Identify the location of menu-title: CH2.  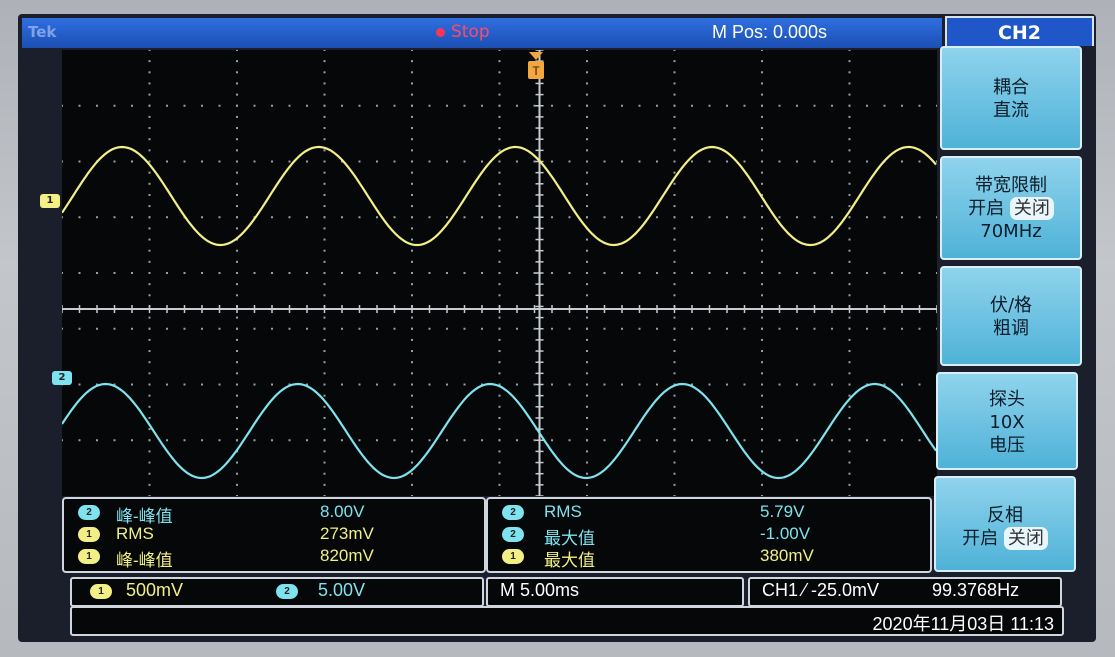
(1019, 31).